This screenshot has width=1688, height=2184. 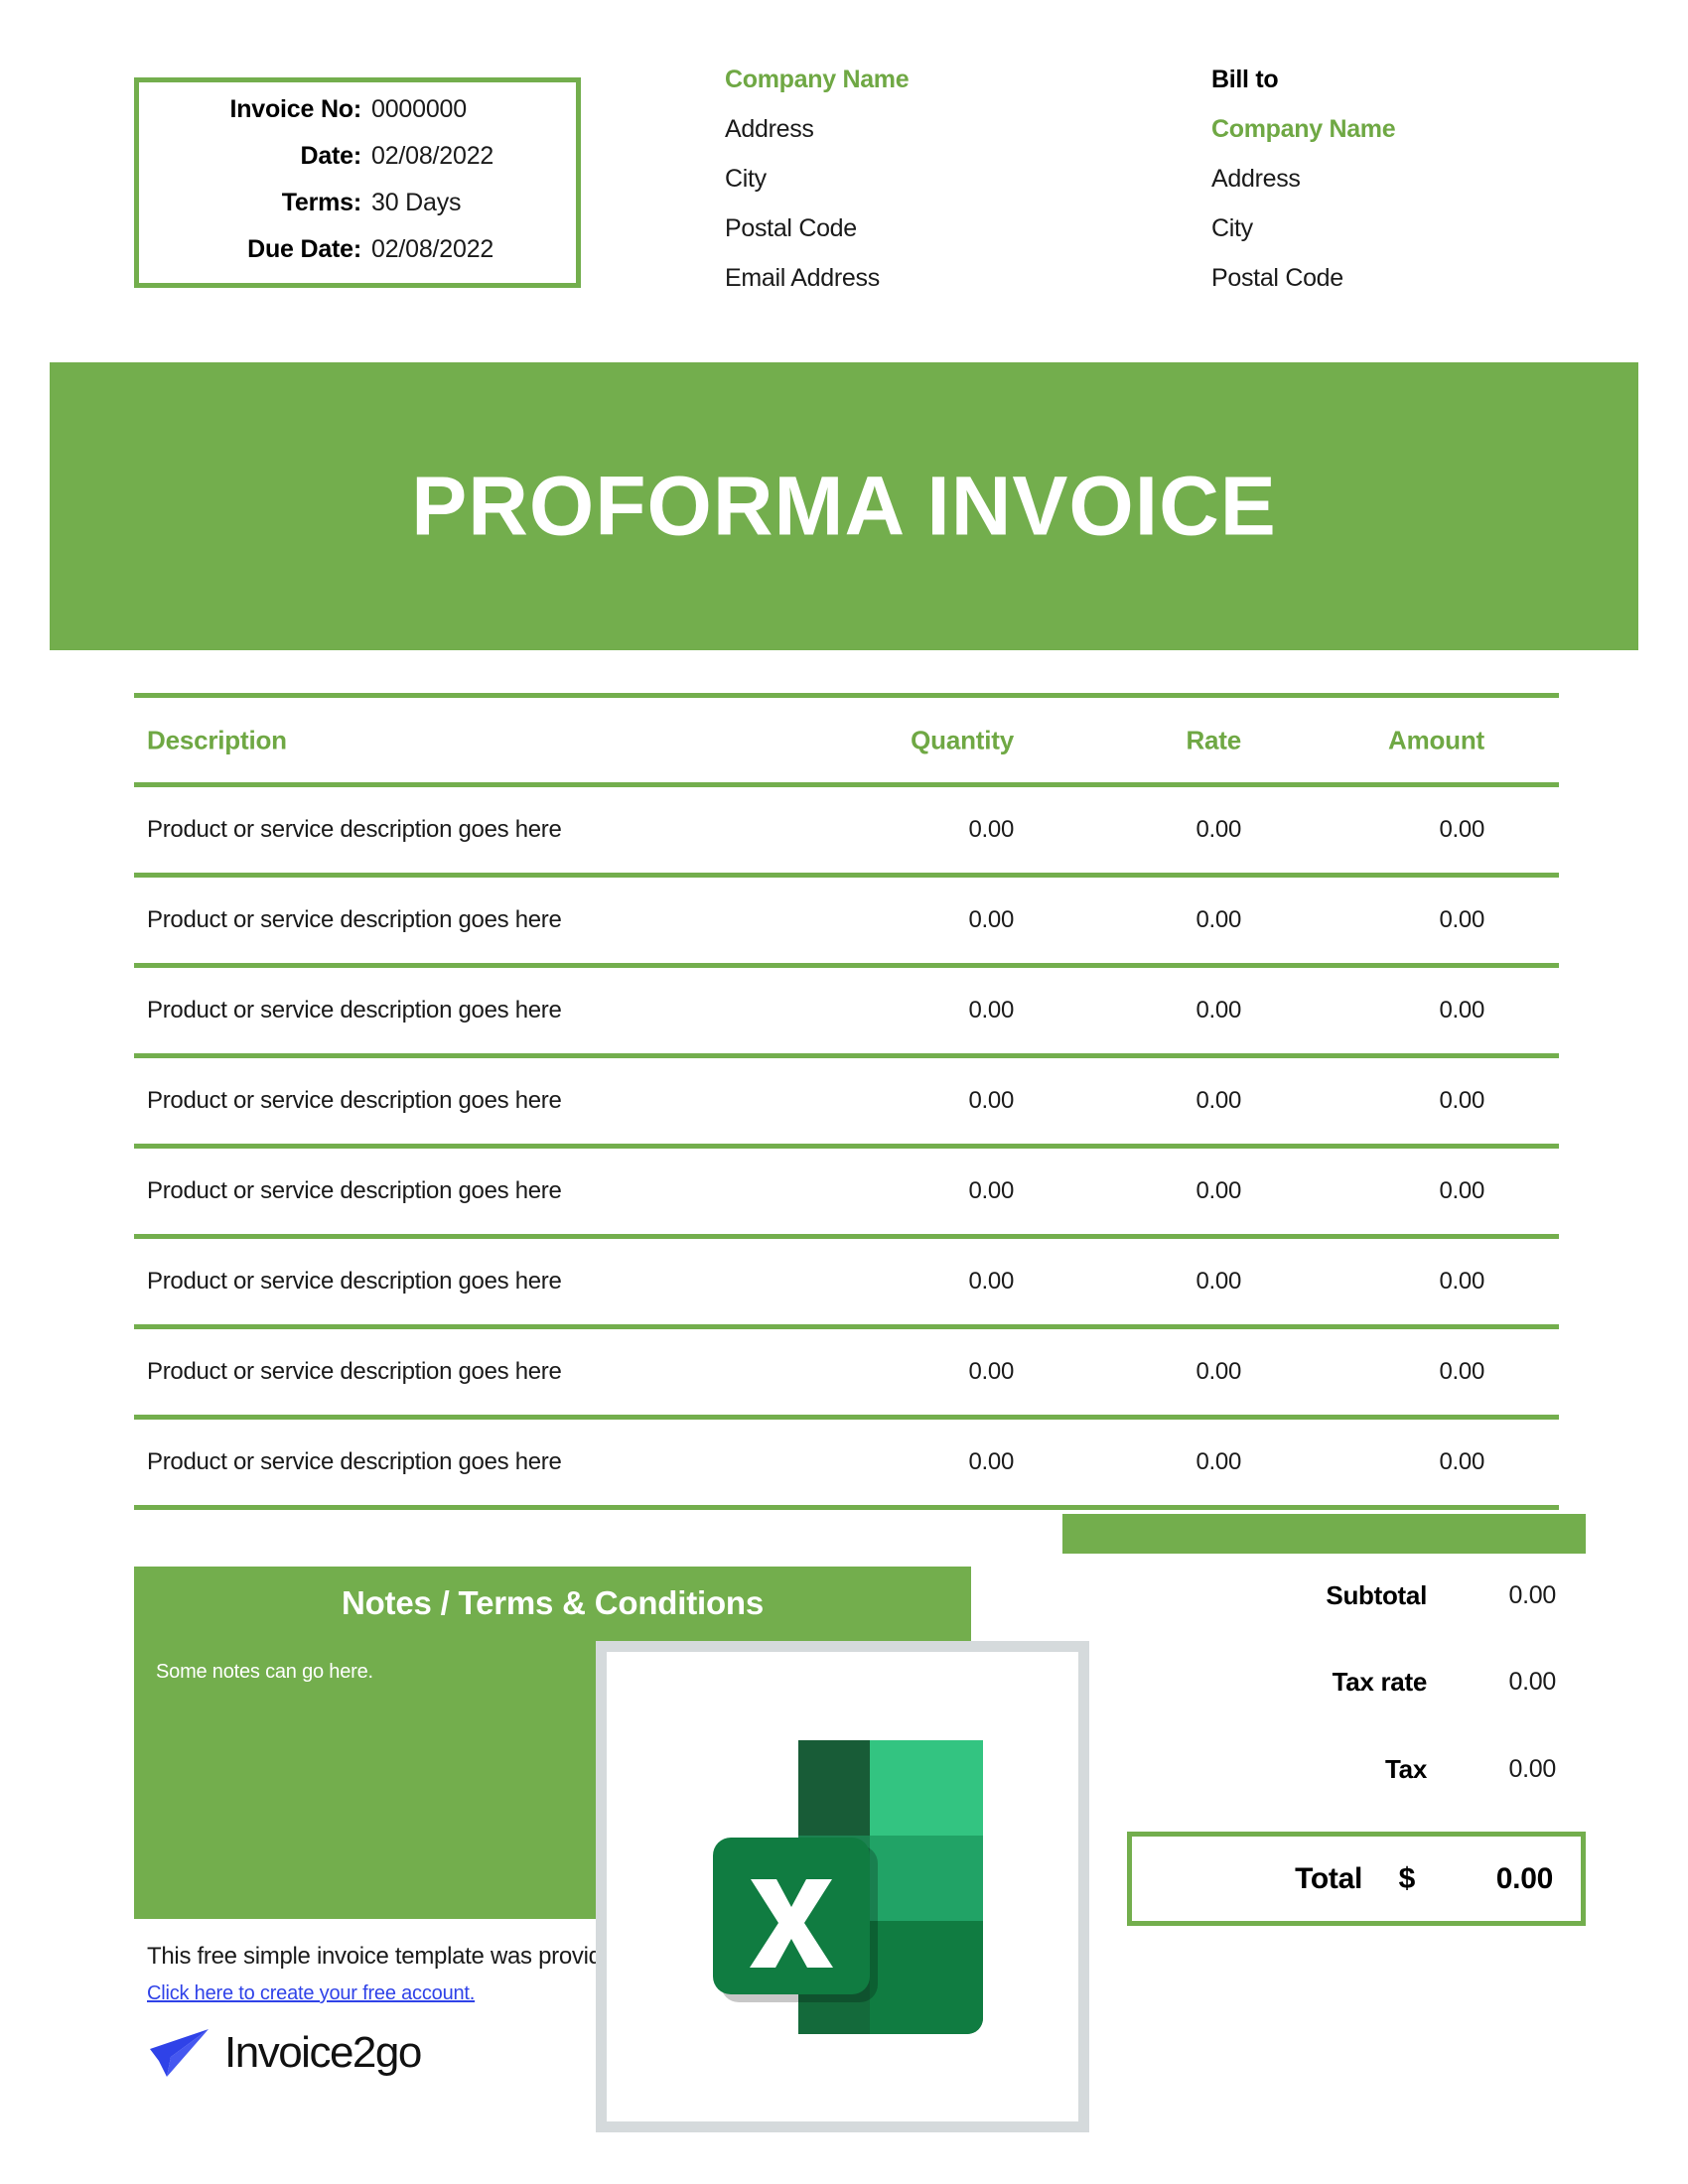 I want to click on bill-to-company-name: Company Name, so click(x=1419, y=129).